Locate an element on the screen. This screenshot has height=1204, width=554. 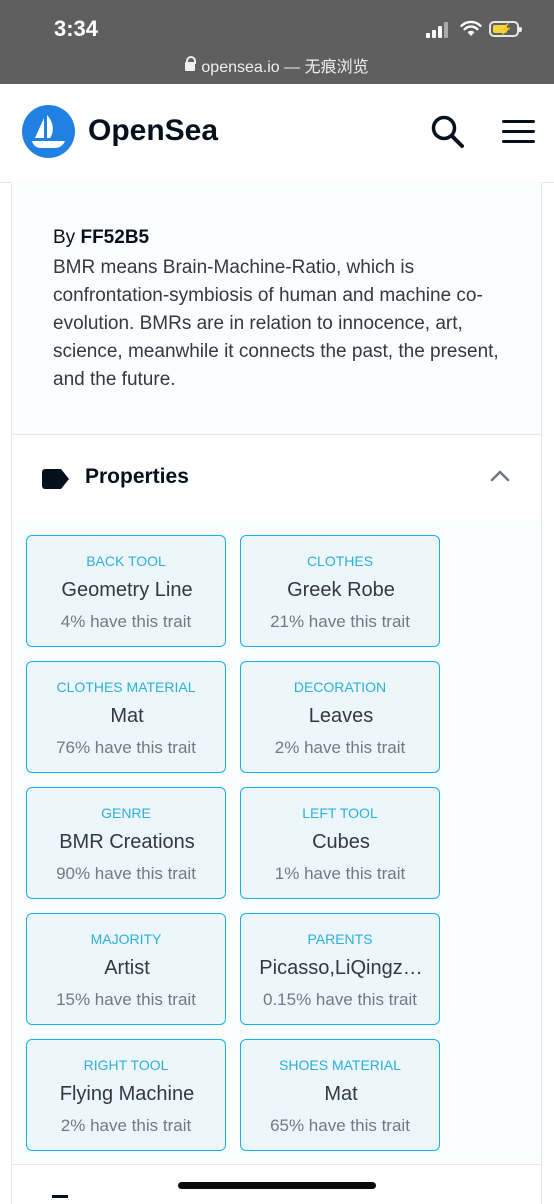
trait-rarity: 1% have this trait is located at coordinates (340, 873).